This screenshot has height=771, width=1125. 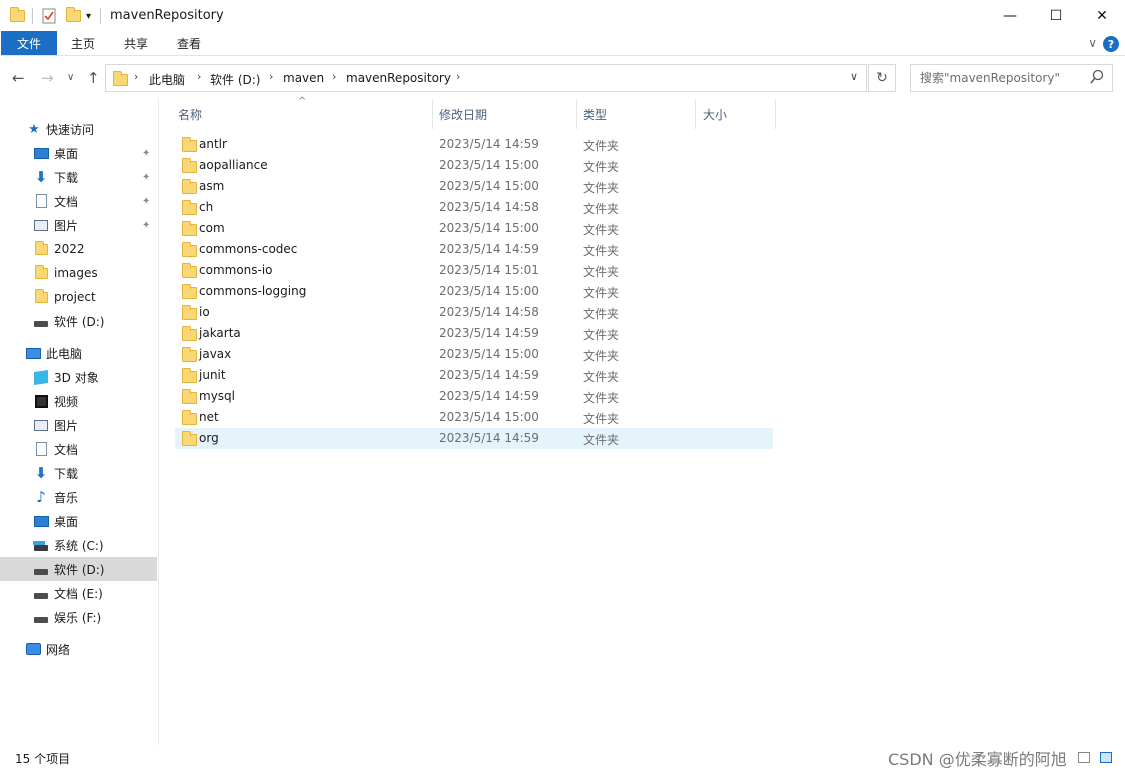 I want to click on column-header-type: 类型, so click(x=595, y=114).